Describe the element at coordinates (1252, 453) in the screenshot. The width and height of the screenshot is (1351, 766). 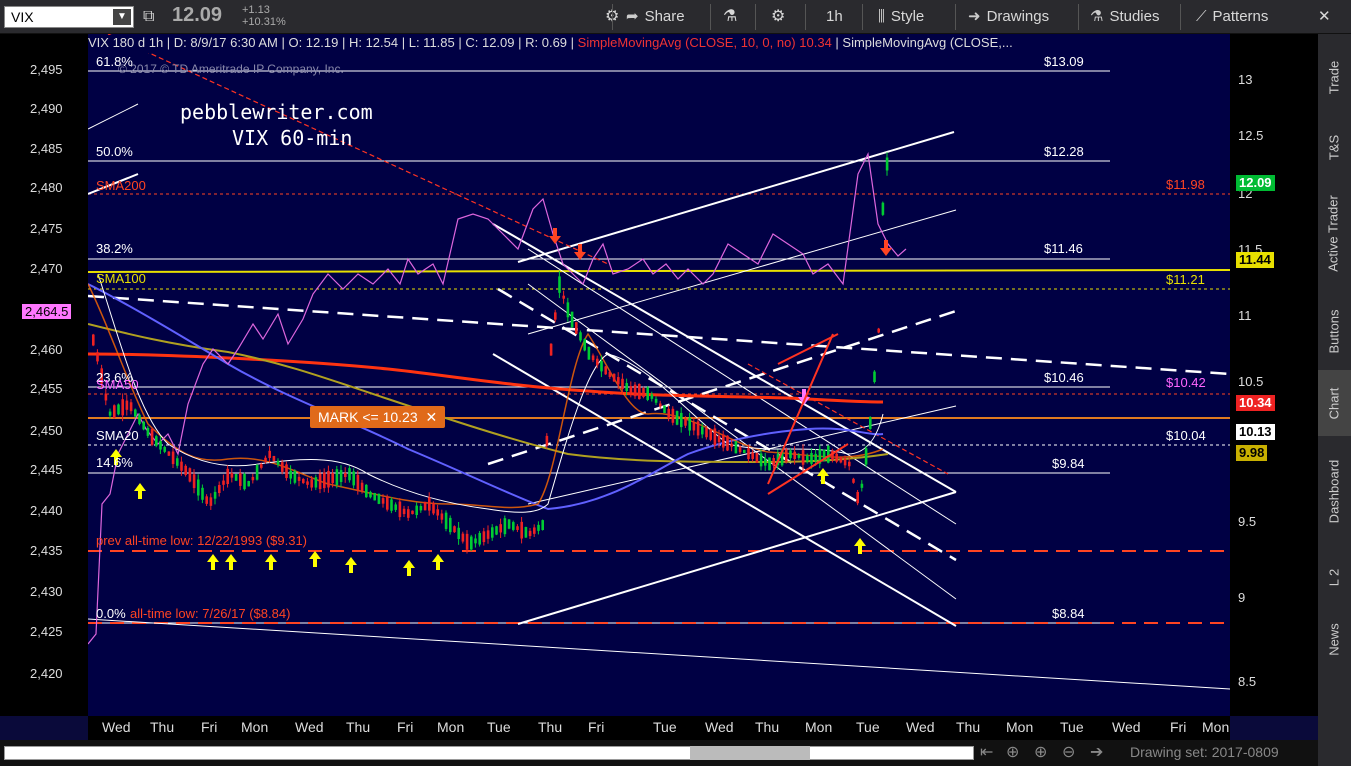
I see `sma-badge: 9.98` at that location.